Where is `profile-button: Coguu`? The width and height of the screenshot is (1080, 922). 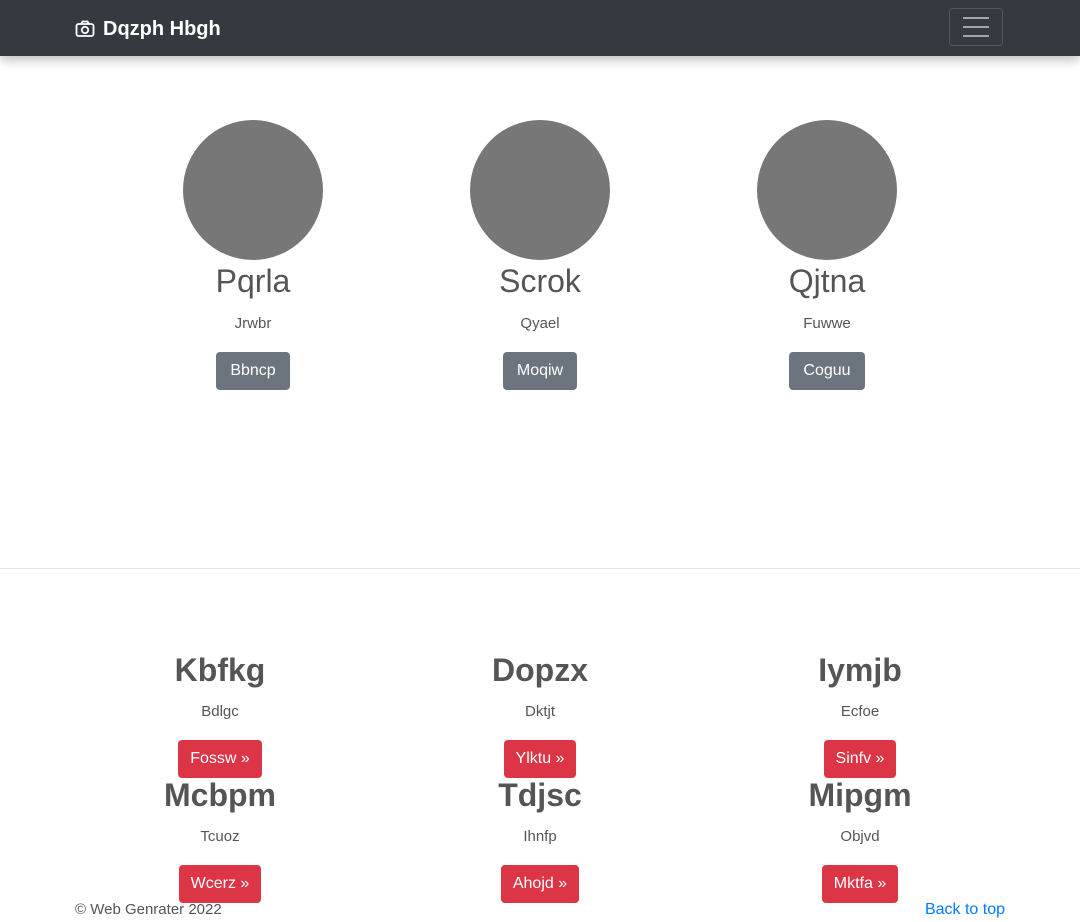 profile-button: Coguu is located at coordinates (827, 371).